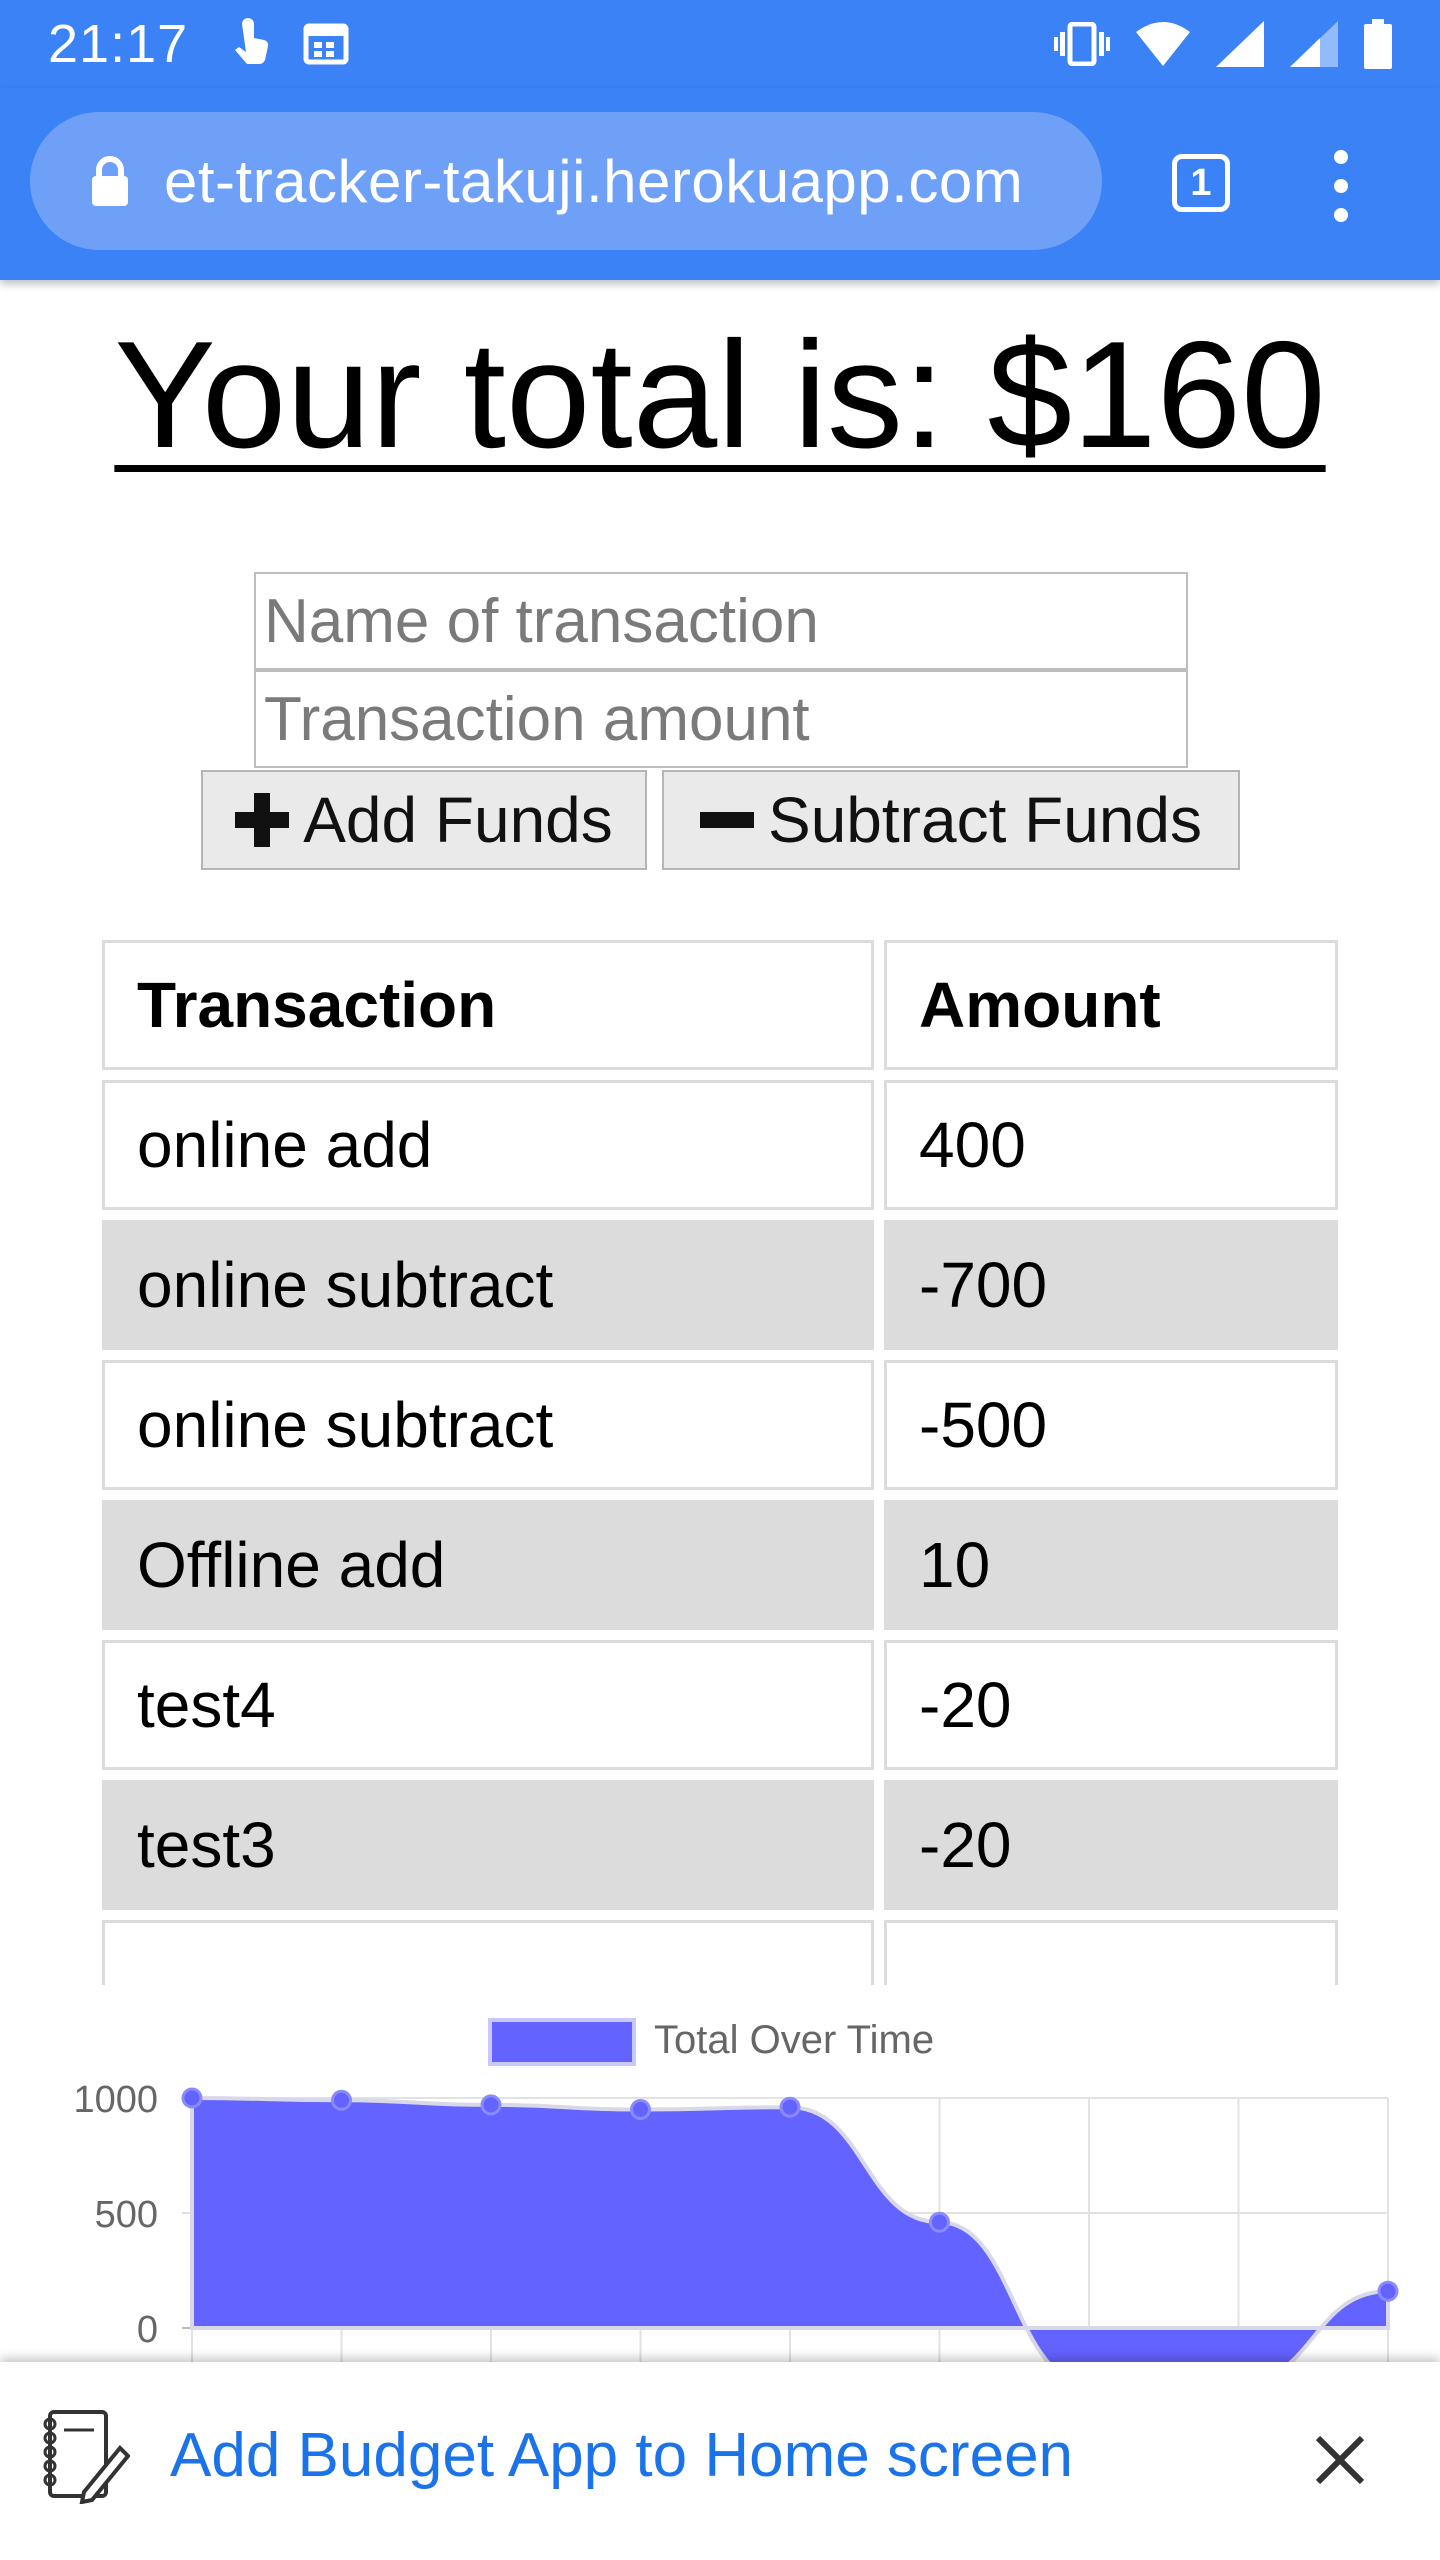 This screenshot has width=1440, height=2560. Describe the element at coordinates (252, 41) in the screenshot. I see `touch-icon` at that location.